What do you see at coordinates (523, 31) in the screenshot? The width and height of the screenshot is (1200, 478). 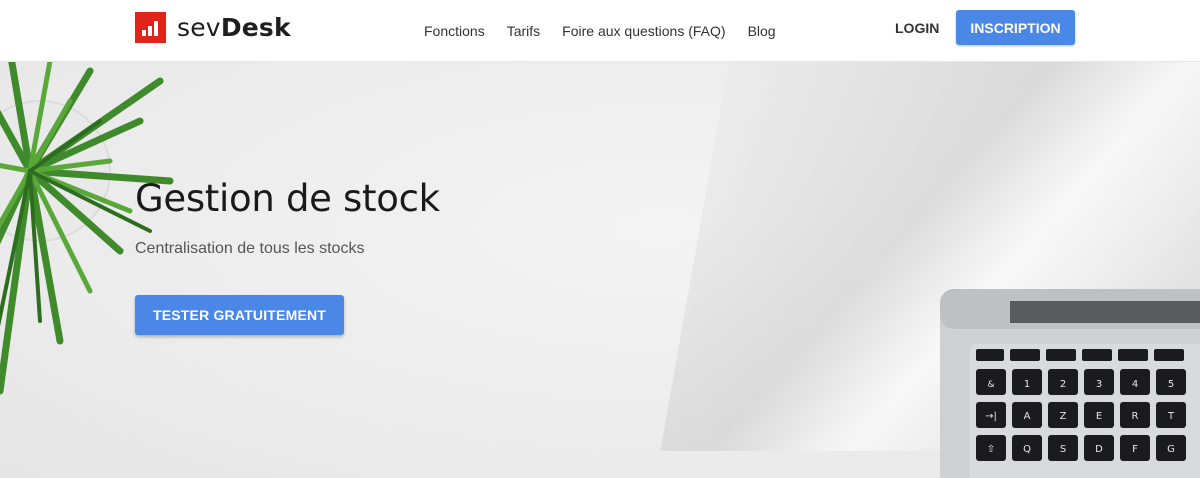 I see `nav-item-tarifs: Tarifs` at bounding box center [523, 31].